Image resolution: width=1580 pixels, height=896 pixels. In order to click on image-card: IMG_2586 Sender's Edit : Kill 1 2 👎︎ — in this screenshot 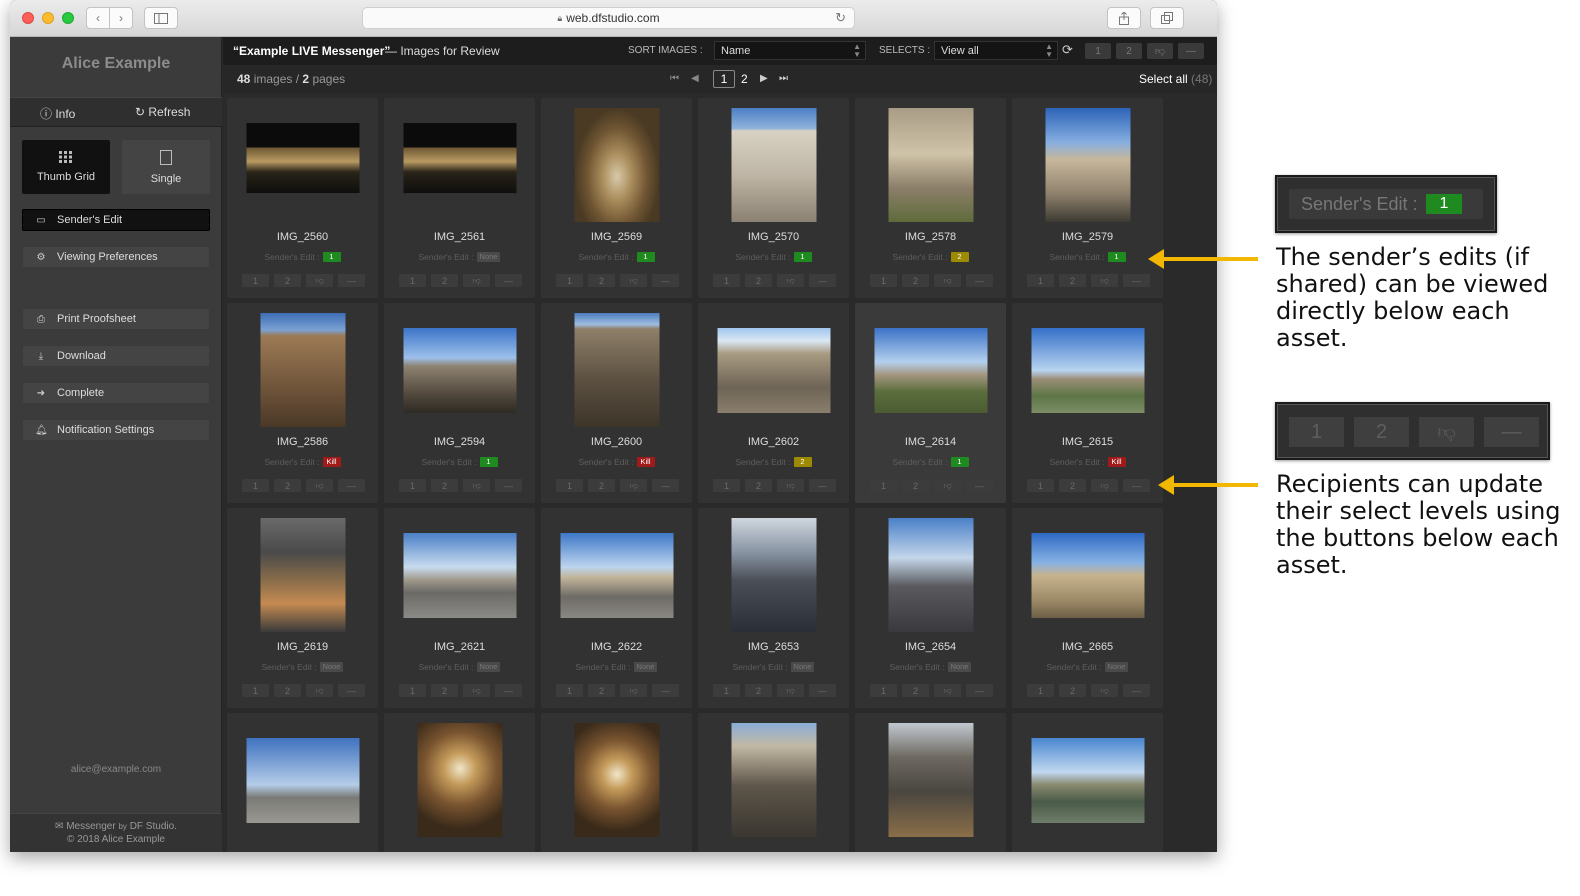, I will do `click(302, 403)`.